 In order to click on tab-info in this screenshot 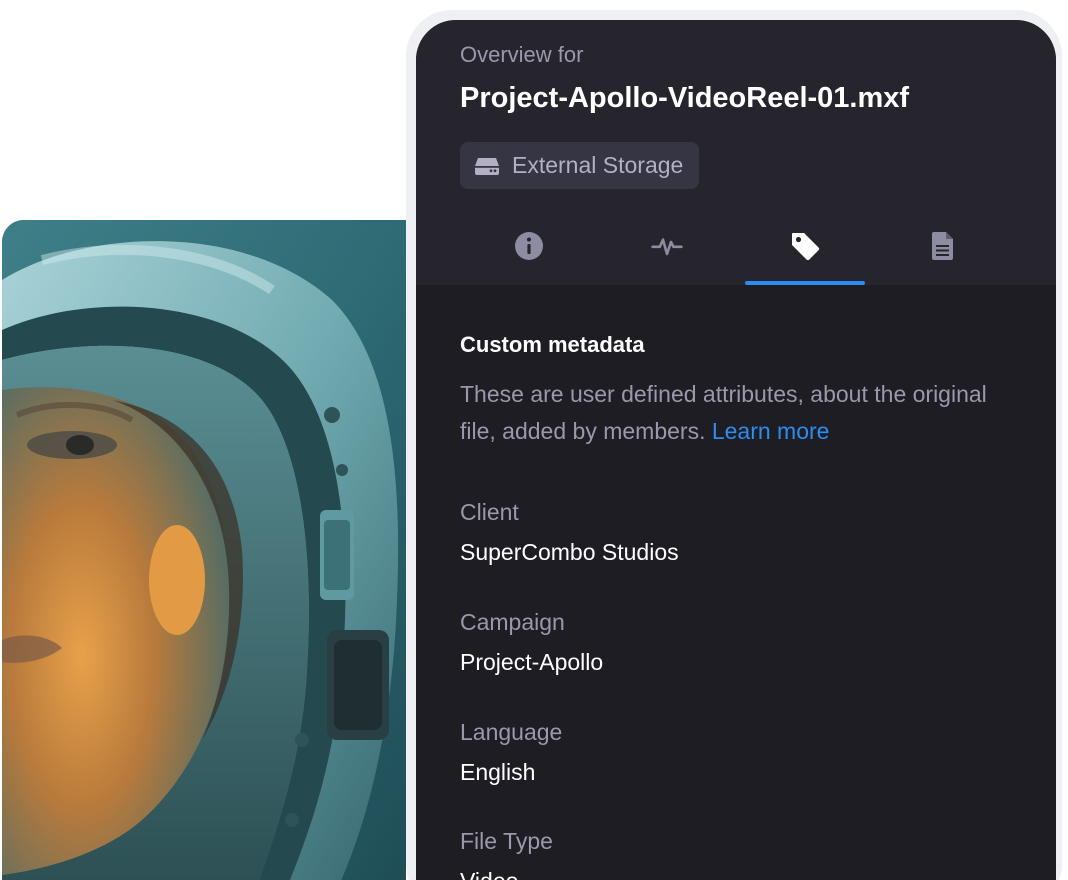, I will do `click(529, 250)`.